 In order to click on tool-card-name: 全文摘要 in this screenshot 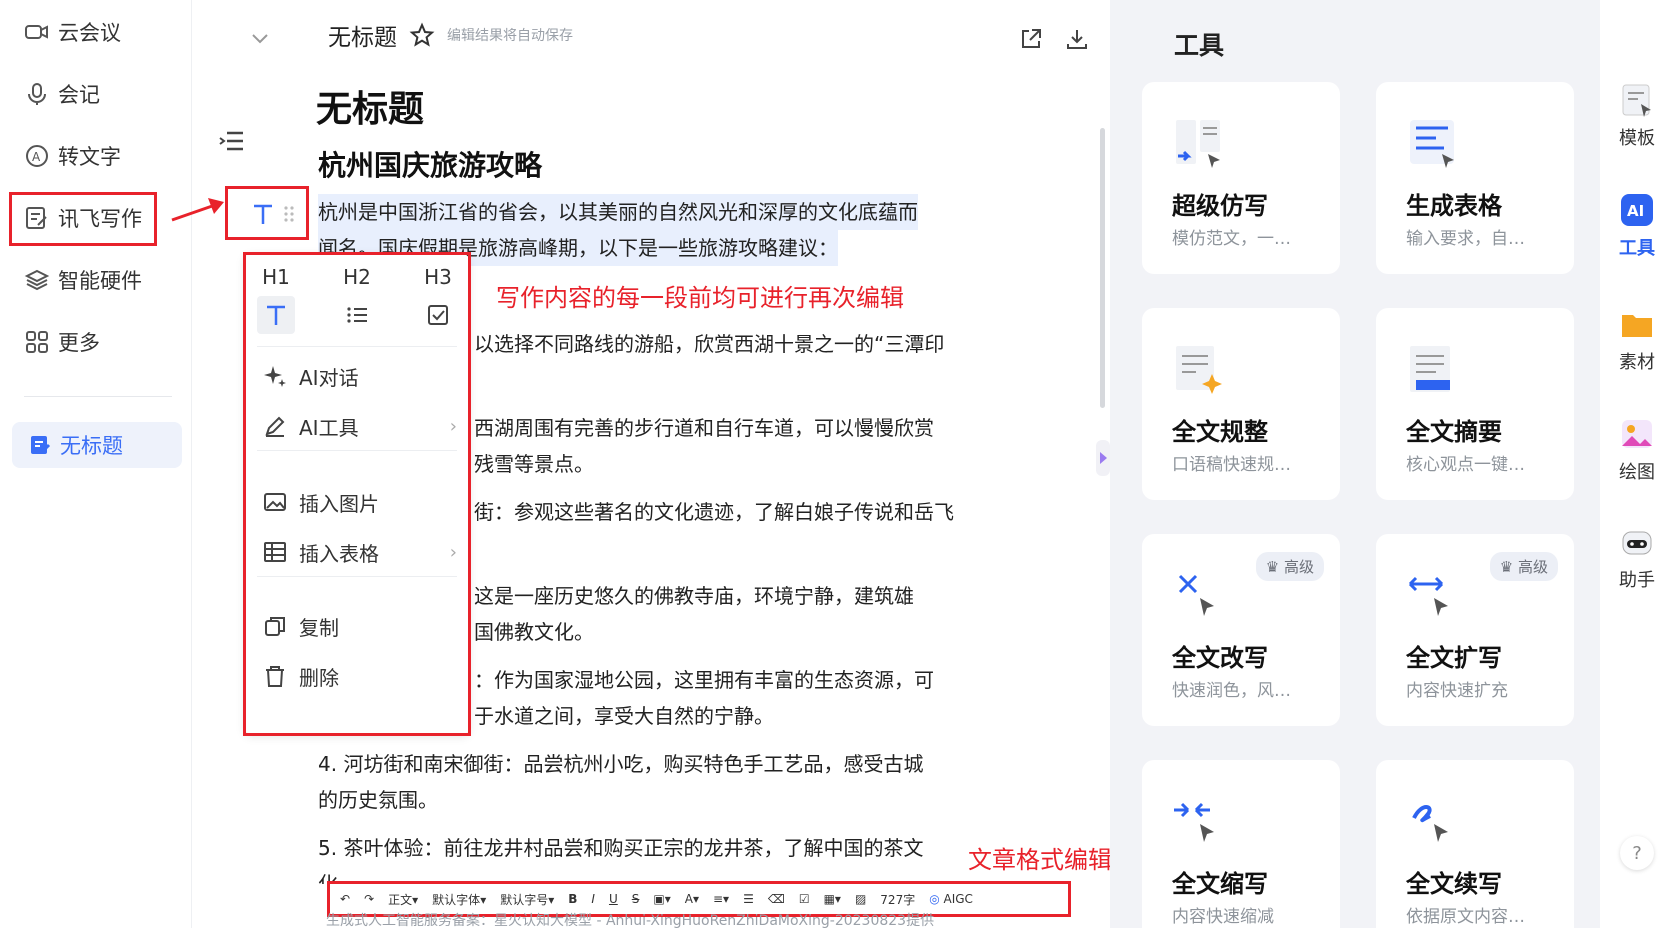, I will do `click(1454, 432)`.